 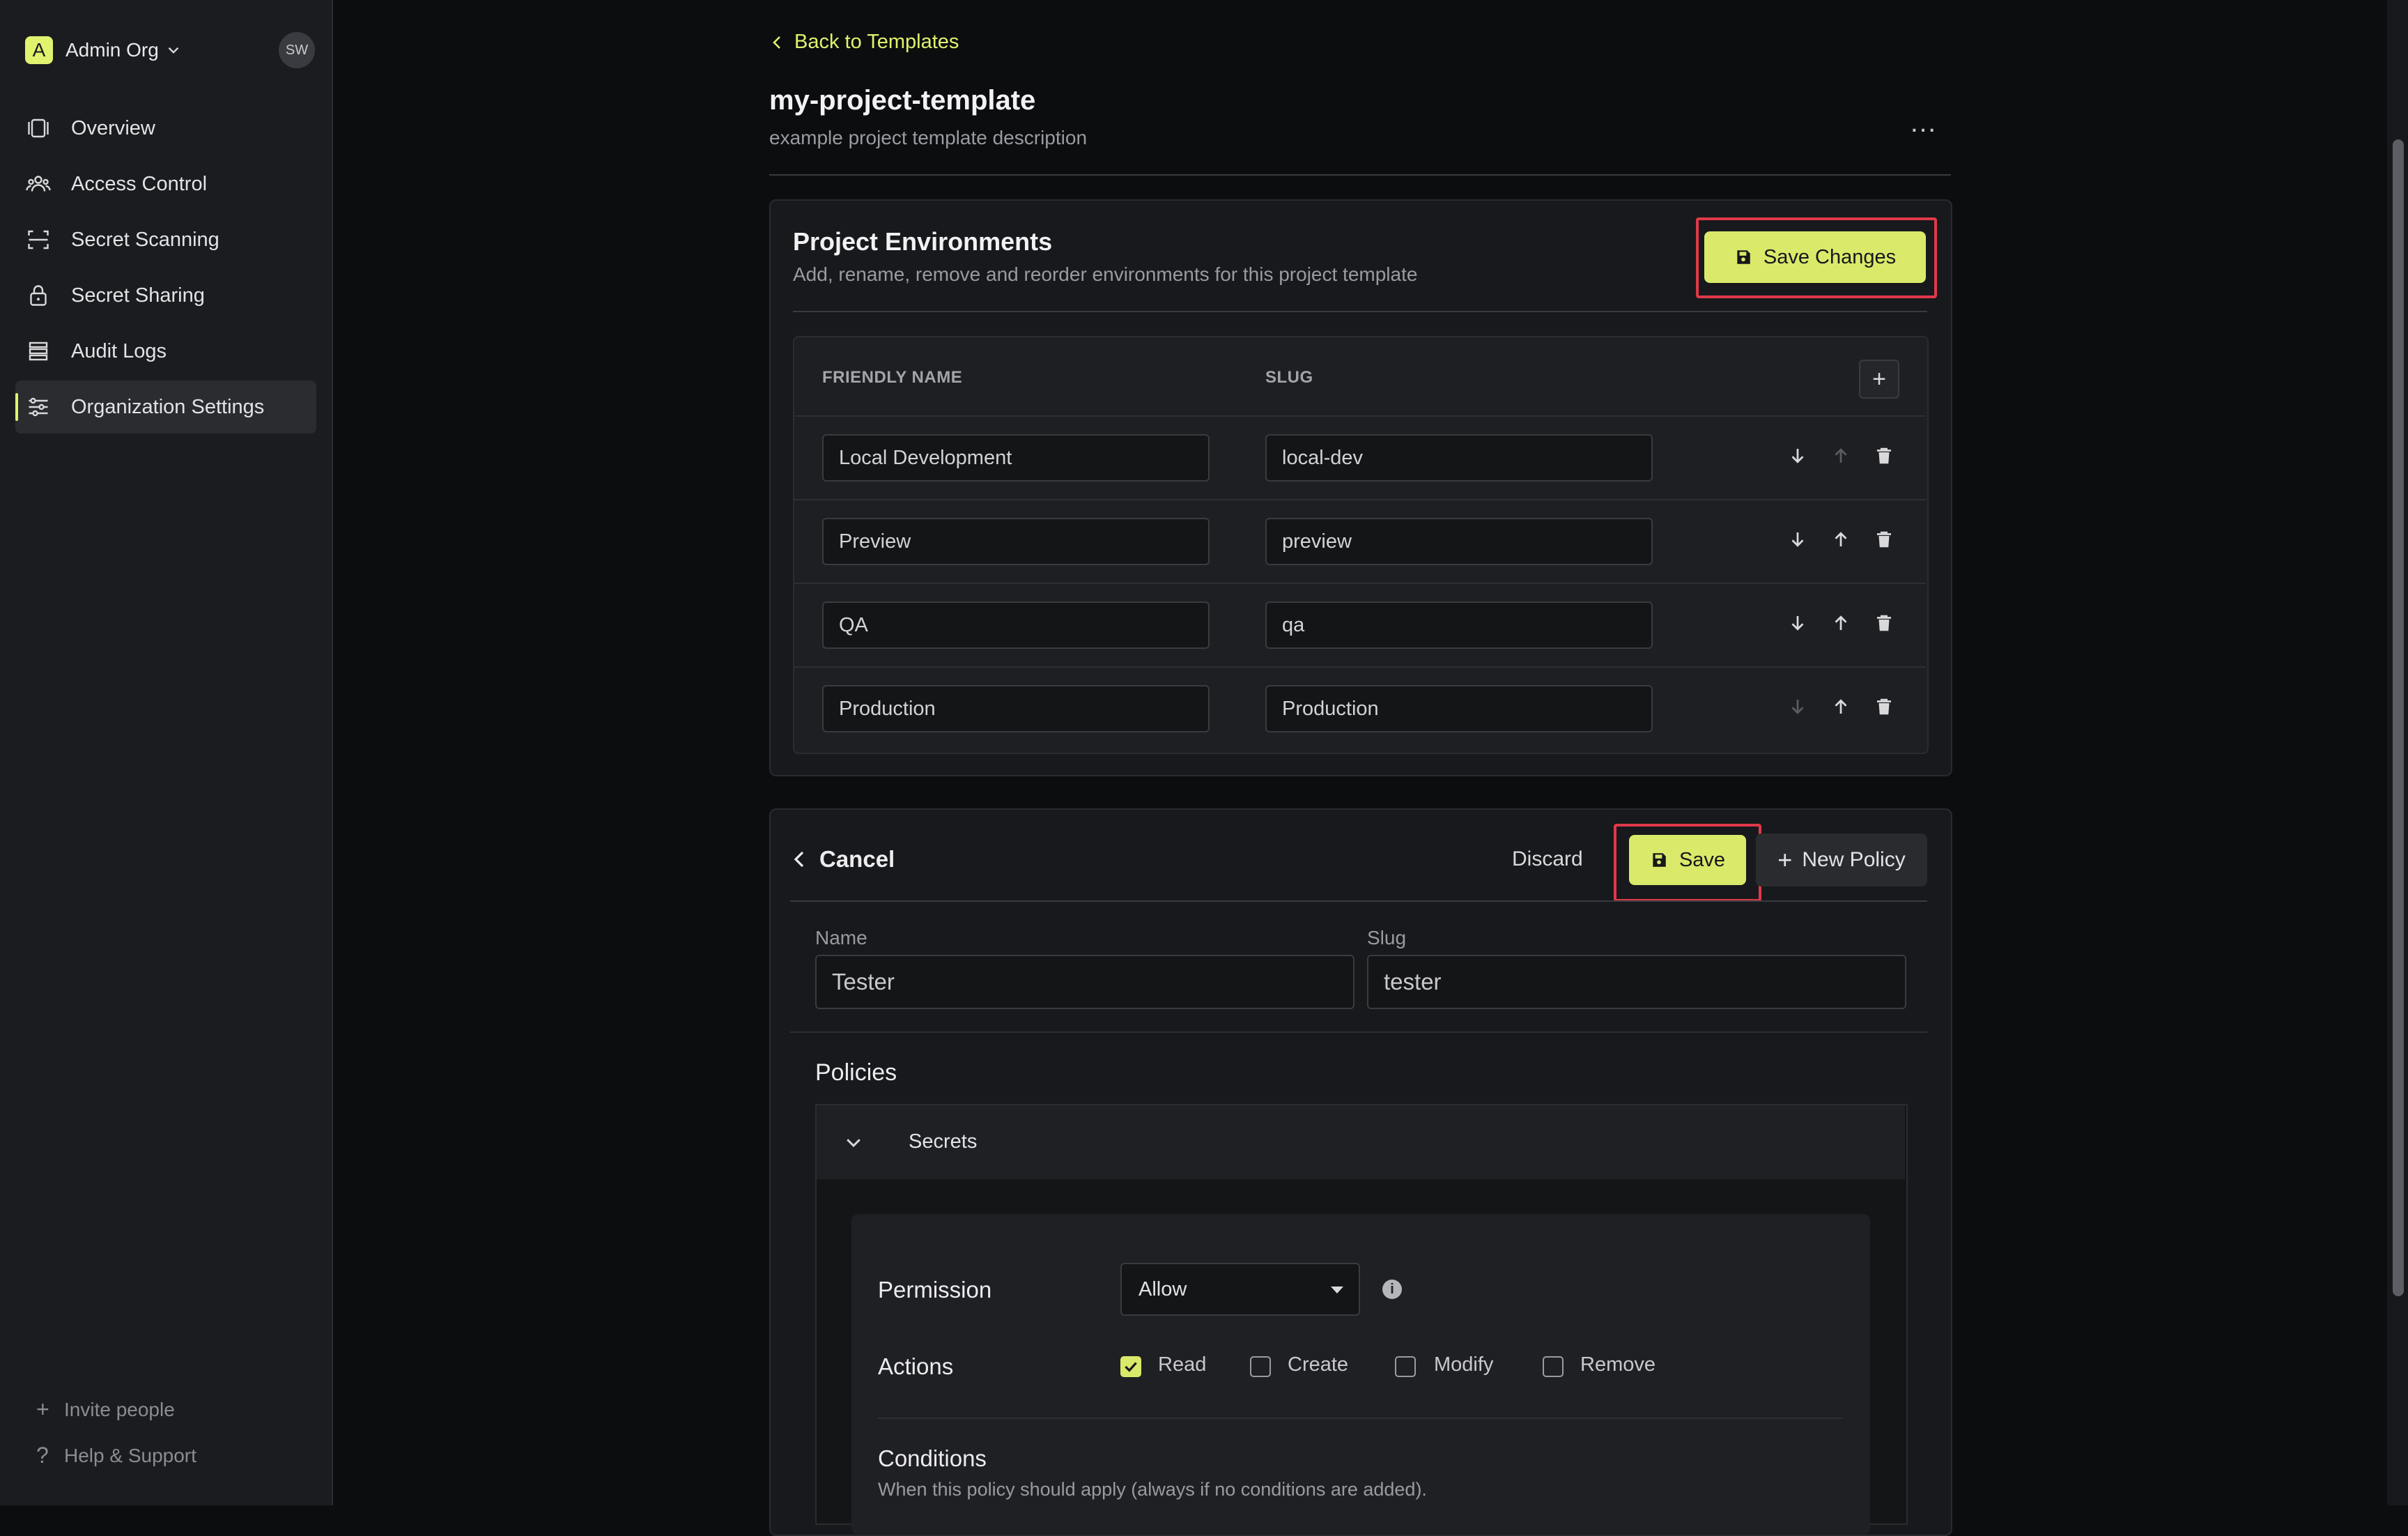 I want to click on check-icon, so click(x=1131, y=1367).